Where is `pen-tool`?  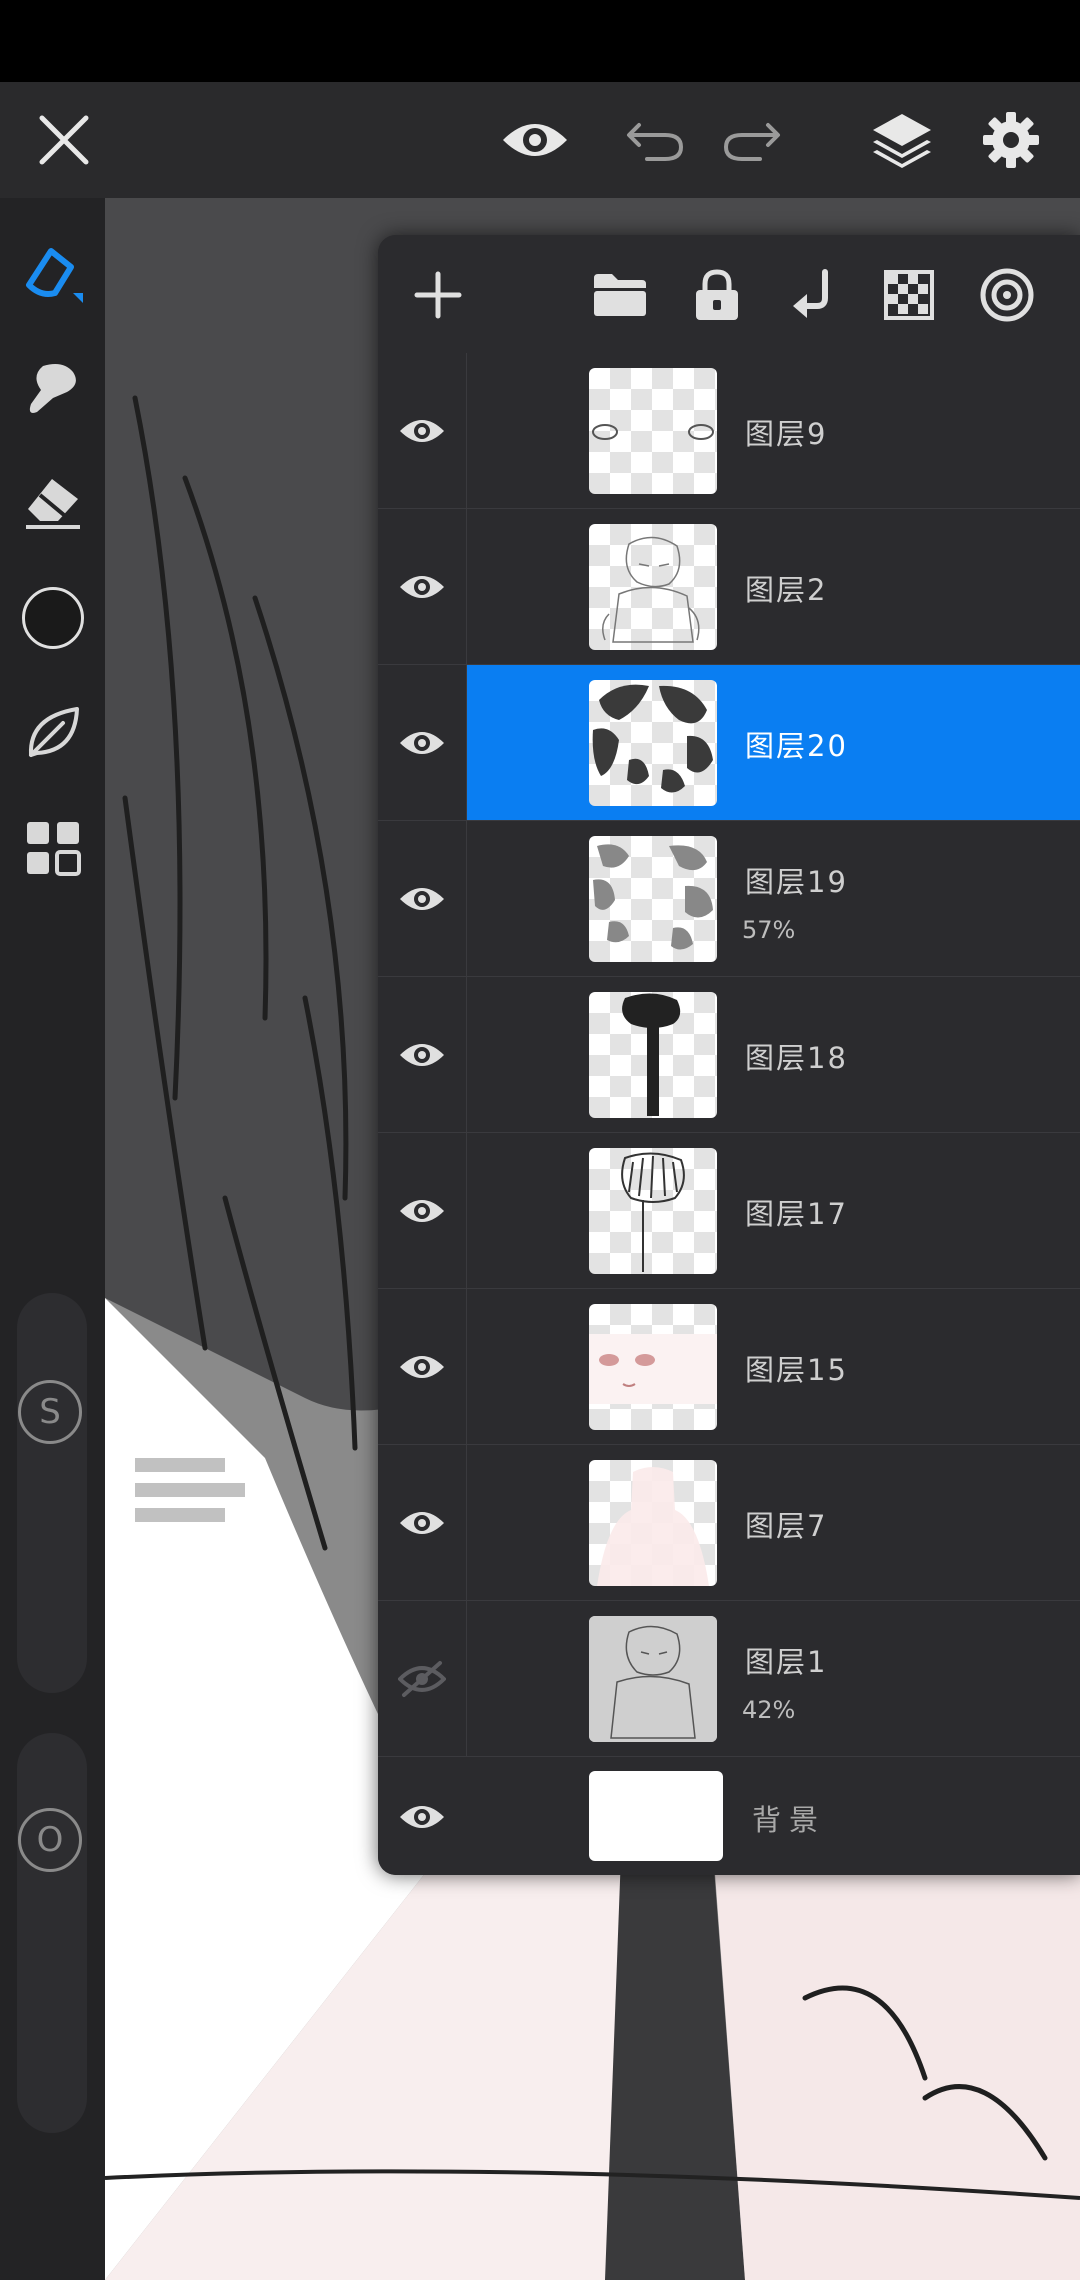 pen-tool is located at coordinates (52, 273).